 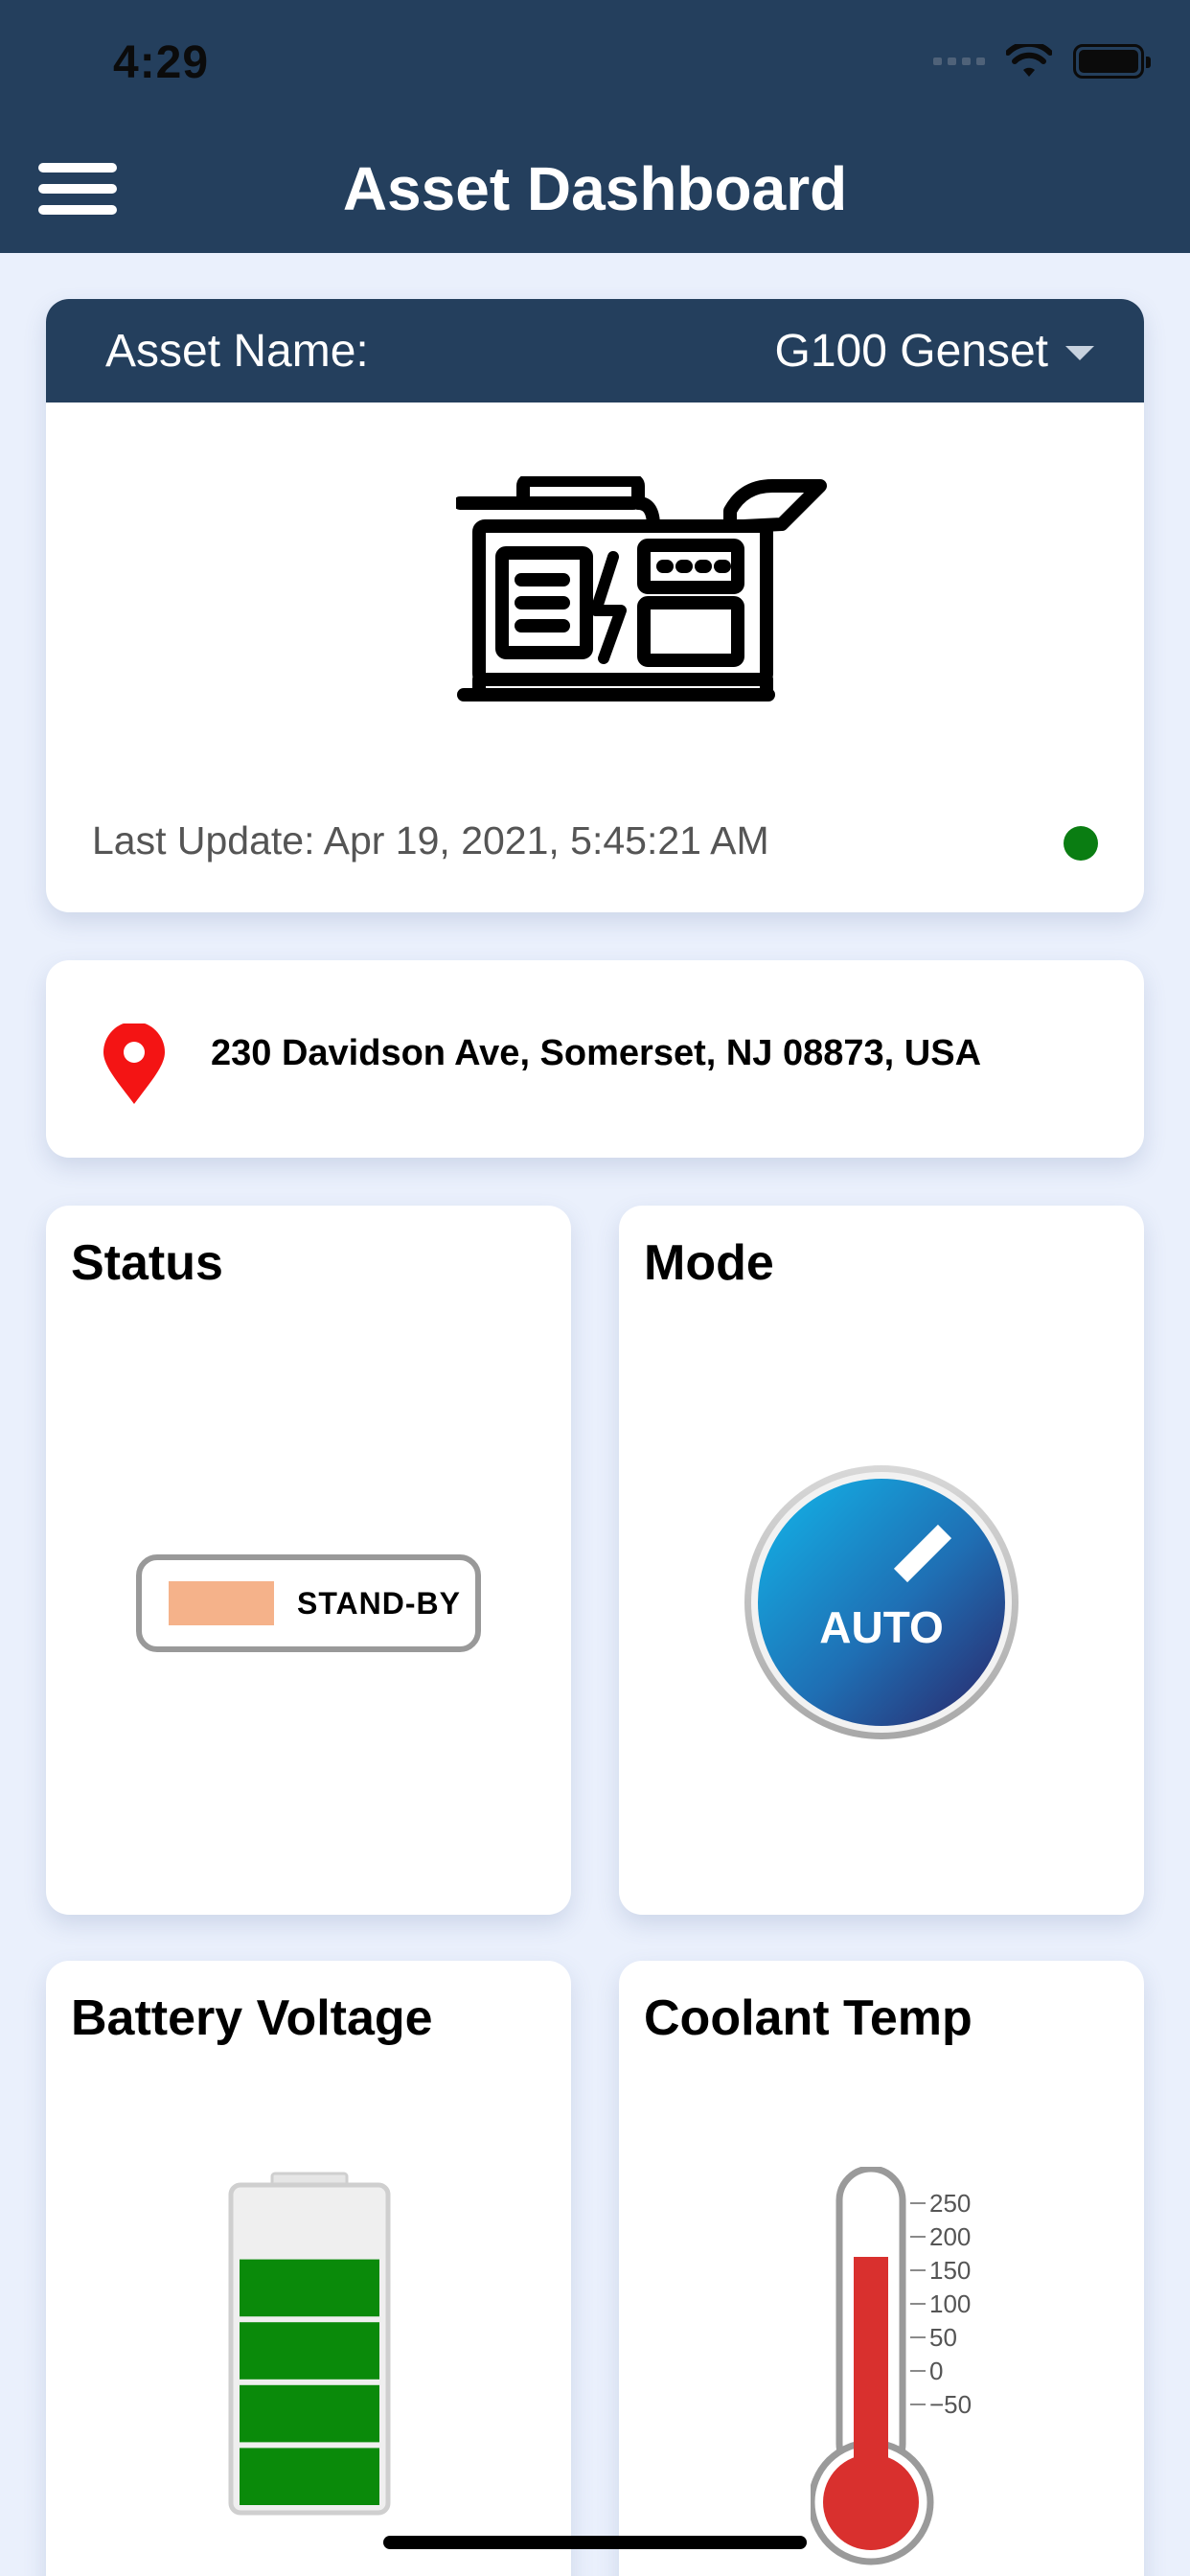 What do you see at coordinates (252, 2018) in the screenshot?
I see `battery-voltage-title: Battery Voltage` at bounding box center [252, 2018].